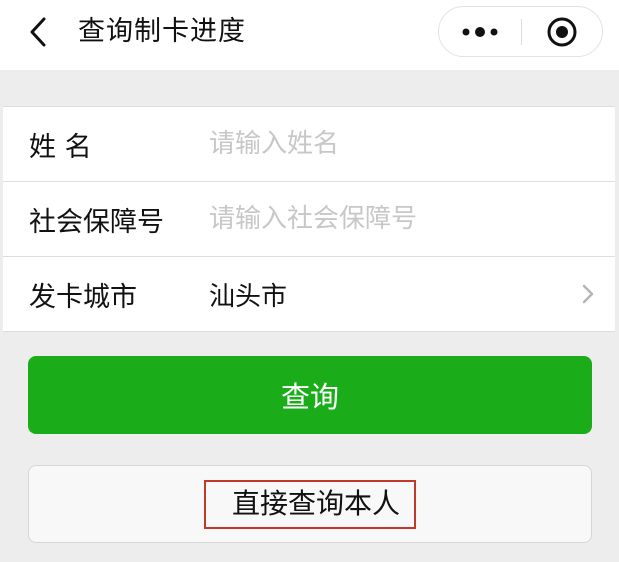 The width and height of the screenshot is (619, 562). What do you see at coordinates (309, 35) in the screenshot?
I see `navigation-bar: 查询制卡进度` at bounding box center [309, 35].